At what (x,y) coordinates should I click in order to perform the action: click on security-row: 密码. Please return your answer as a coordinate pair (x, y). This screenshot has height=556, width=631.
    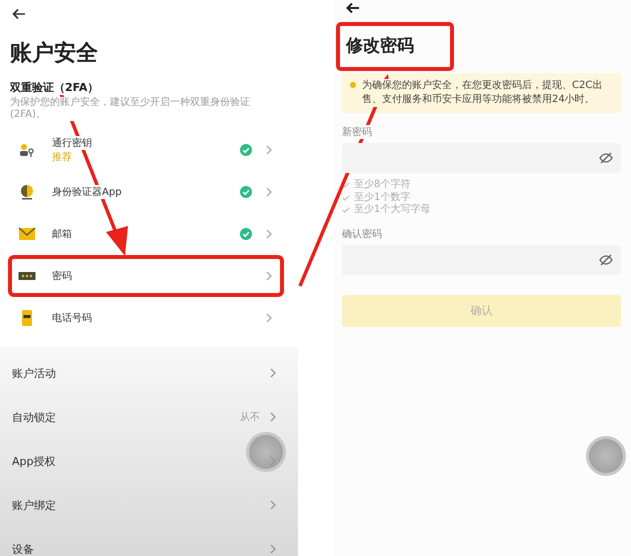
    Looking at the image, I should click on (146, 276).